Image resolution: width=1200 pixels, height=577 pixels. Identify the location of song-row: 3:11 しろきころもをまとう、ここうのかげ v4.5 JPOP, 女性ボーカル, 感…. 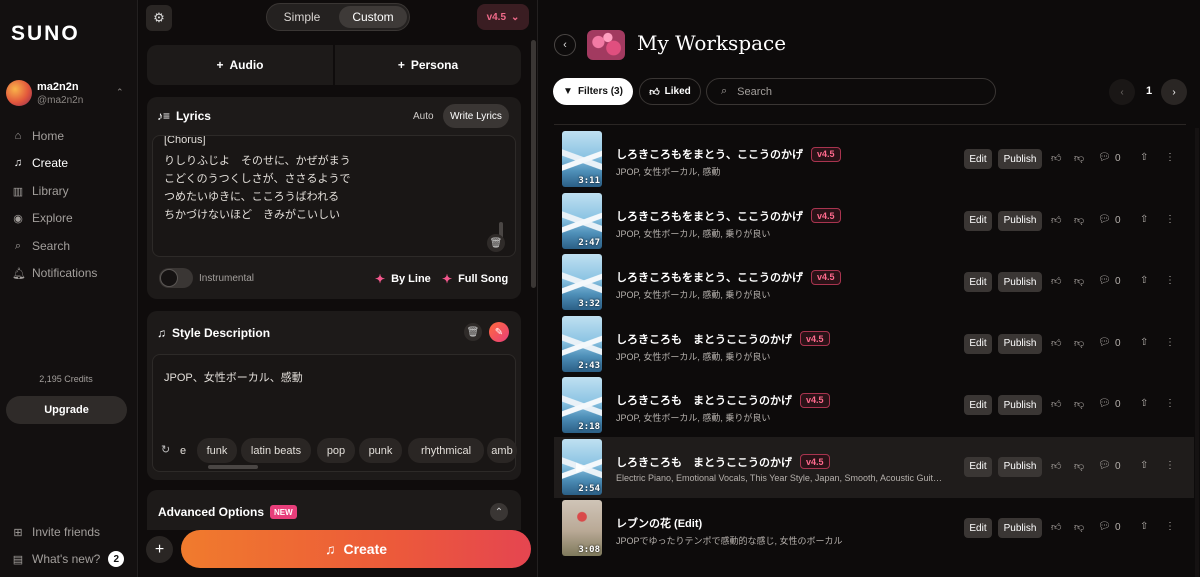
(874, 159).